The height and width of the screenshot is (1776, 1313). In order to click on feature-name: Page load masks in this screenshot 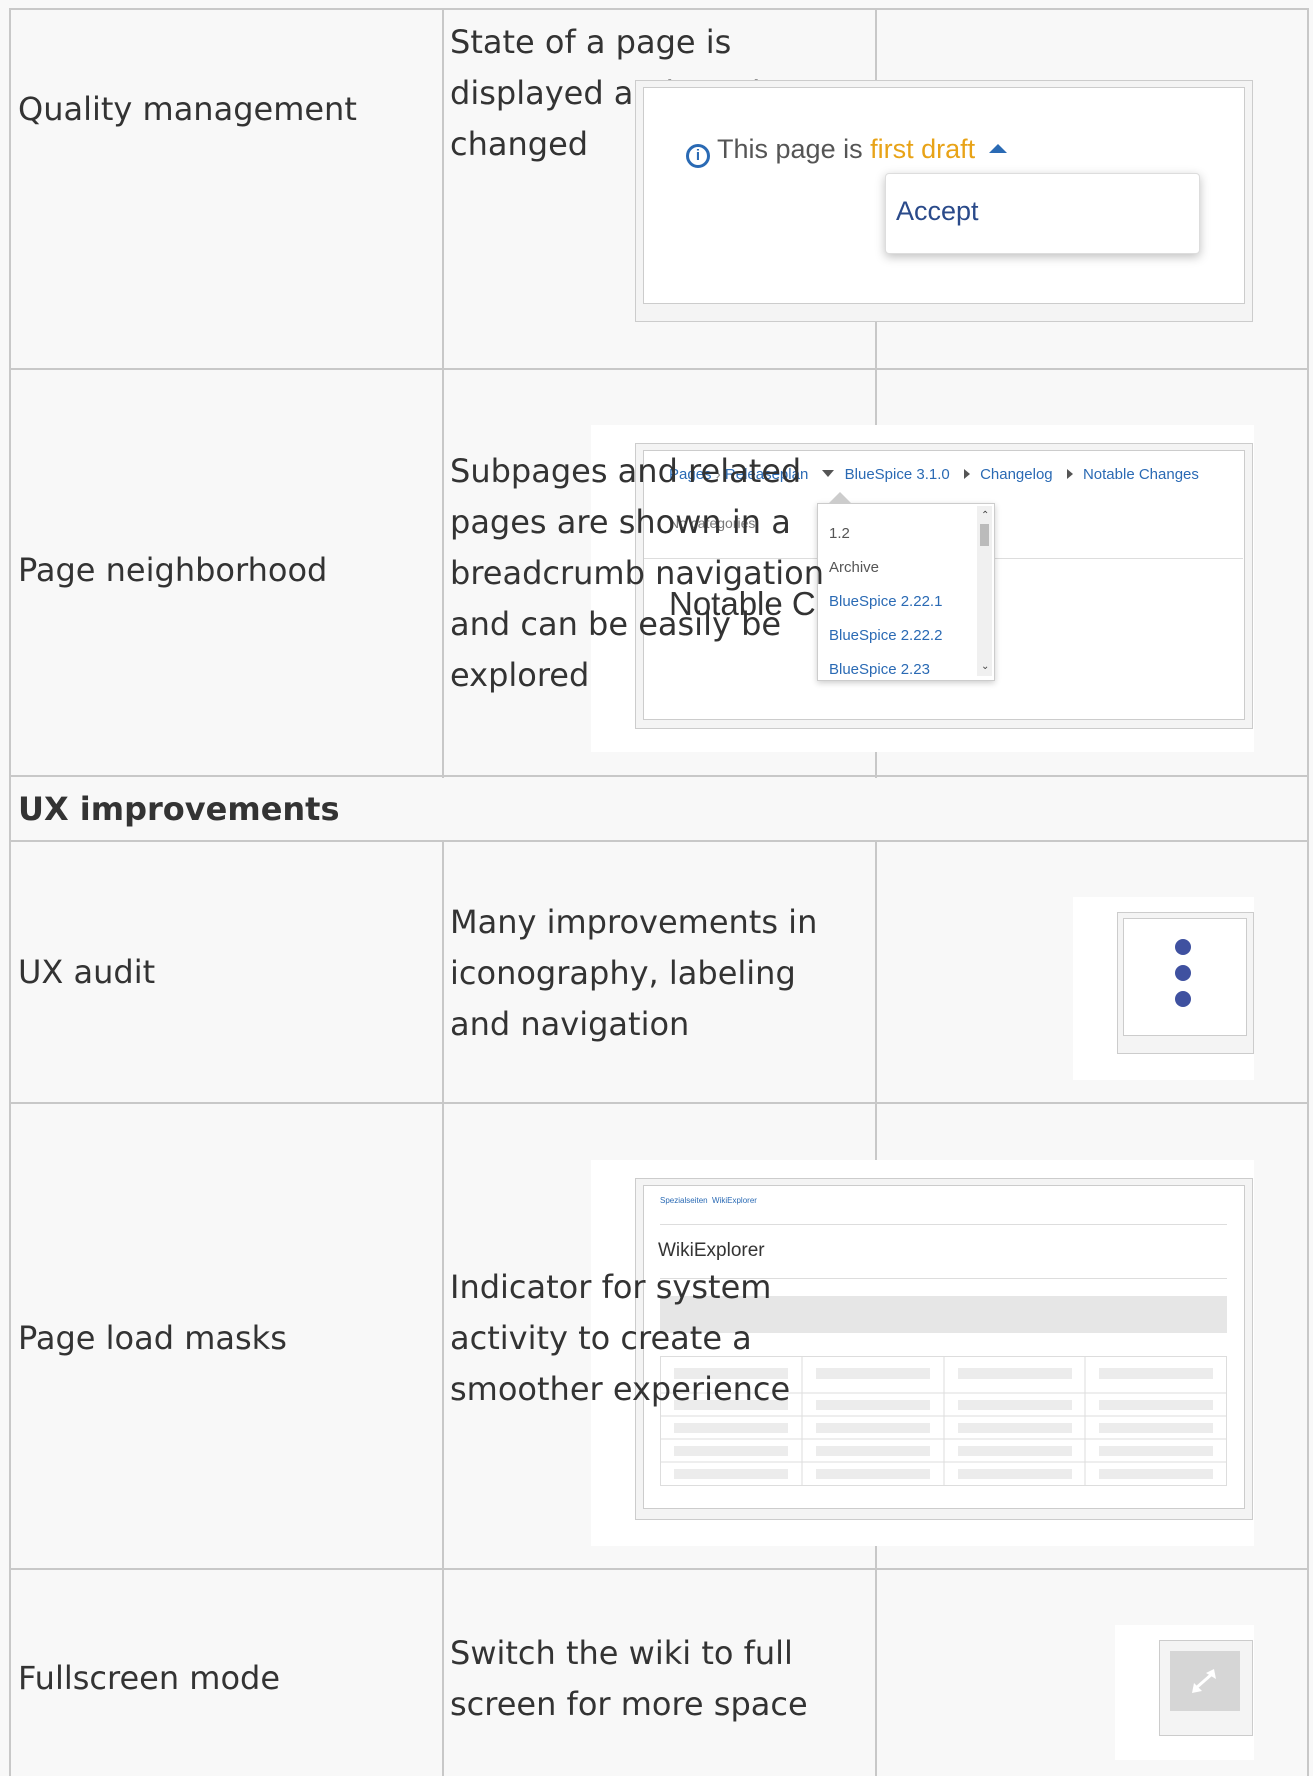, I will do `click(152, 1338)`.